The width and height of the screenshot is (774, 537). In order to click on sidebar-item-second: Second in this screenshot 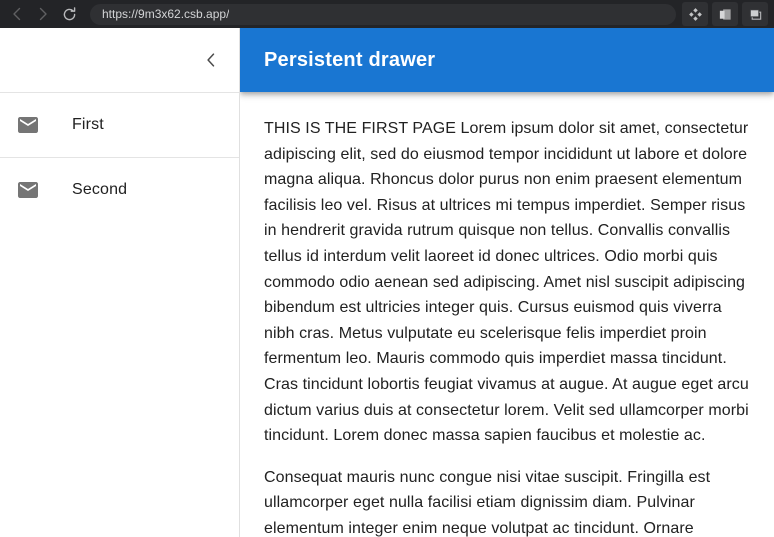, I will do `click(119, 190)`.